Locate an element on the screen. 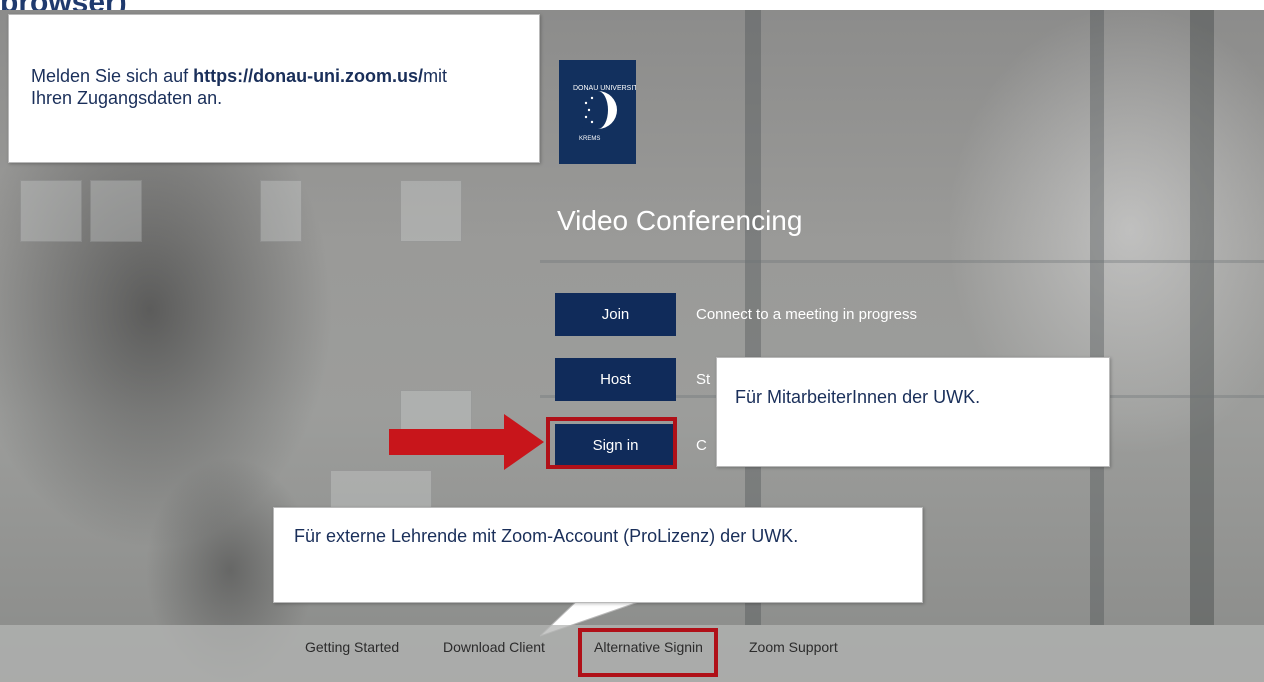 This screenshot has height=682, width=1264. instruction-url: https://donau-uni.zoom.us/ is located at coordinates (308, 76).